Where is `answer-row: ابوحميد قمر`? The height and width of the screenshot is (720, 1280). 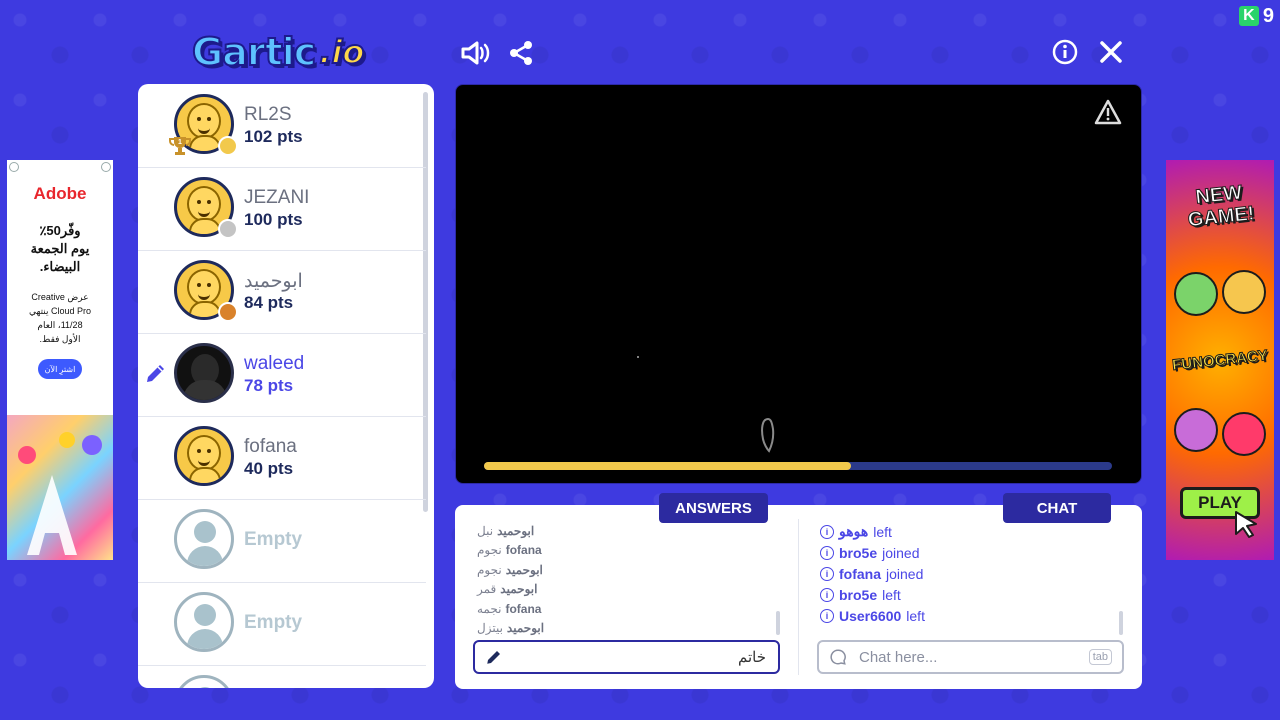
answer-row: ابوحميد قمر is located at coordinates (507, 589).